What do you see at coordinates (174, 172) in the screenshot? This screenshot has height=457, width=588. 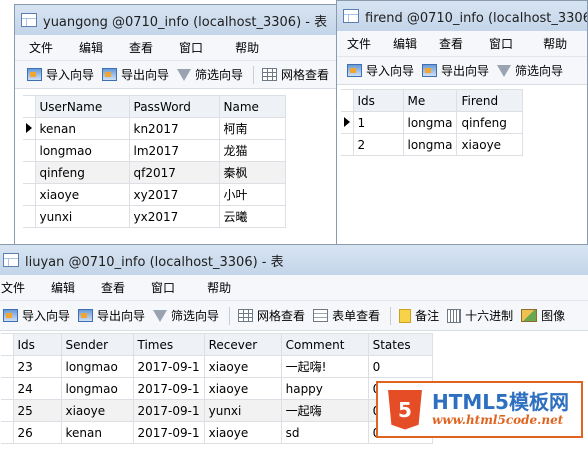 I see `table-cell: qf2017` at bounding box center [174, 172].